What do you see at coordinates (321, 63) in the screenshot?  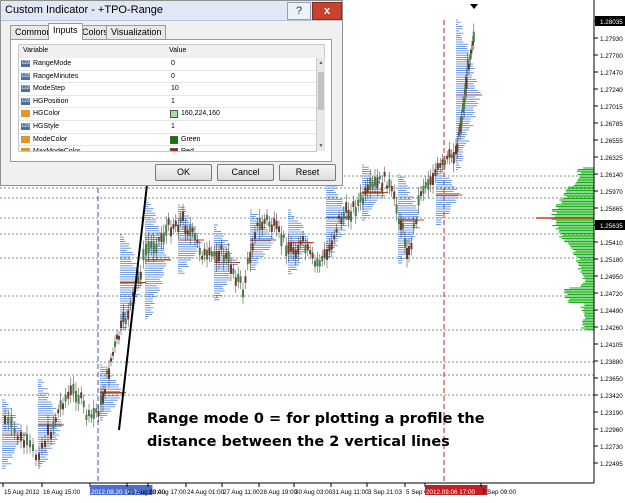 I see `scroll-up-icon: ▲` at bounding box center [321, 63].